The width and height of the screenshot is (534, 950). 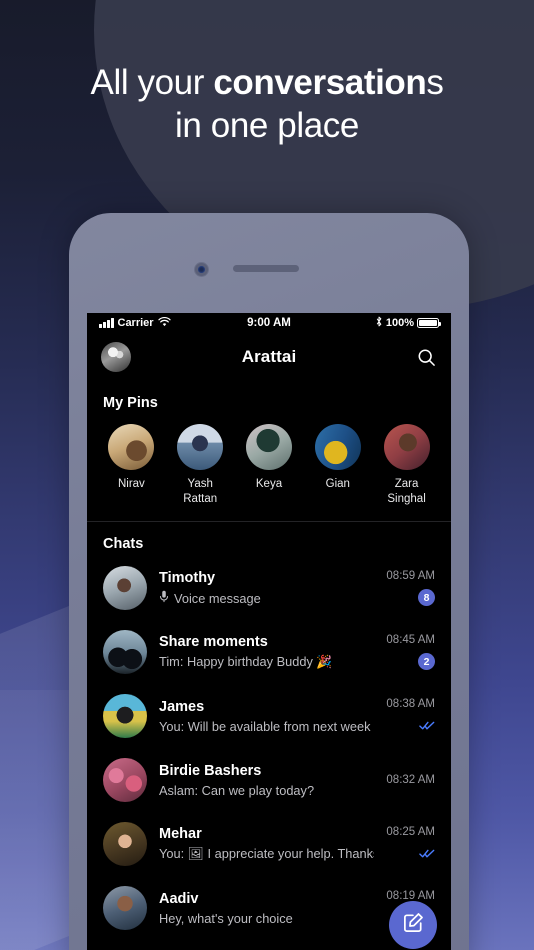 What do you see at coordinates (410, 844) in the screenshot?
I see `chat-meta: 08:25 AM` at bounding box center [410, 844].